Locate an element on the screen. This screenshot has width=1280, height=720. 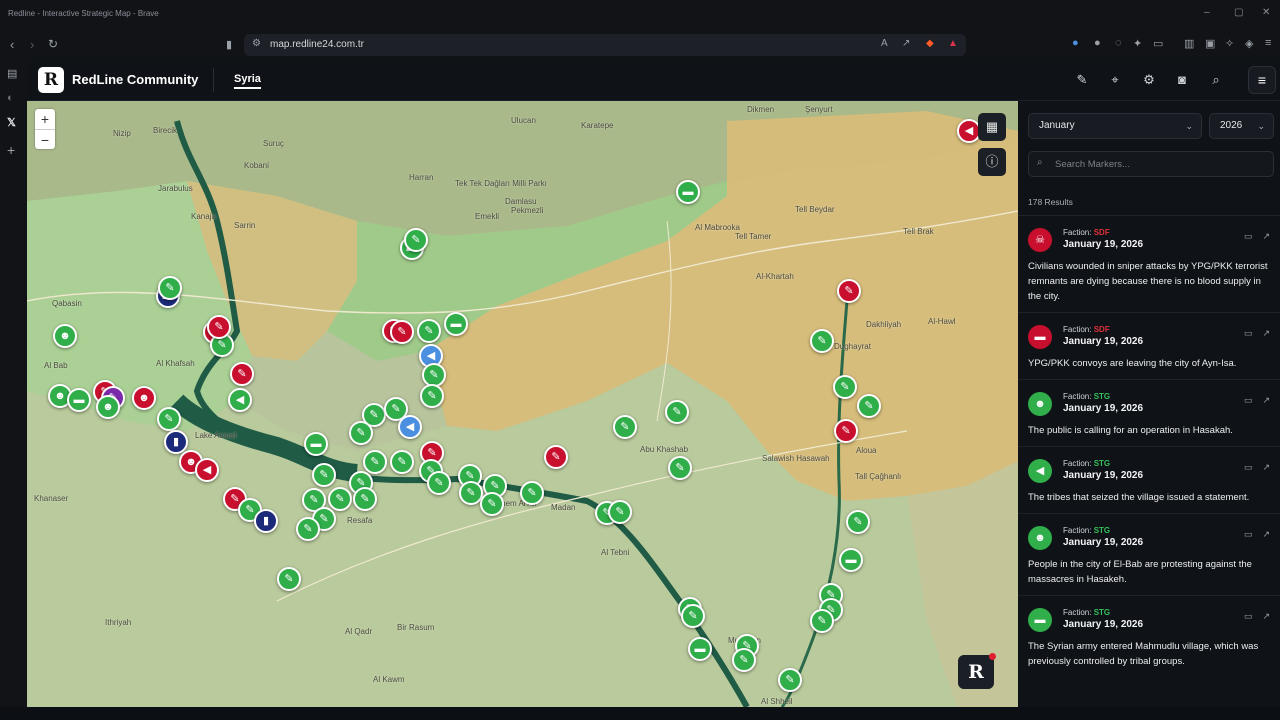
cast-icon: ▭ is located at coordinates (1158, 43).